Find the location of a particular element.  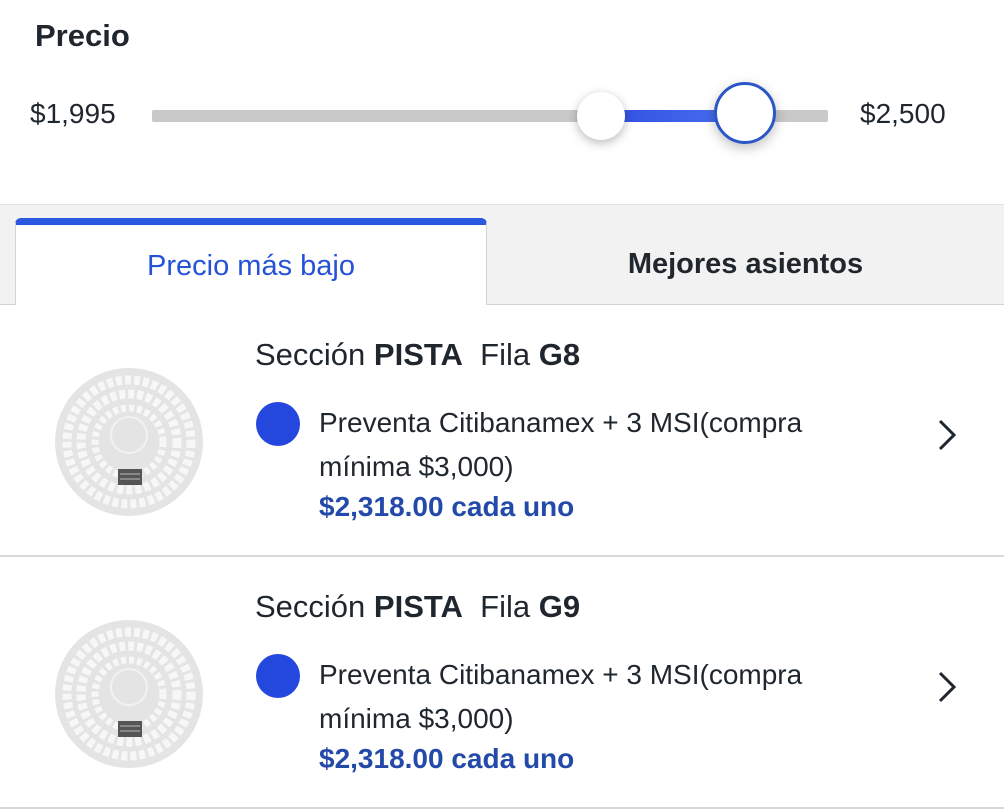

price-max-label: $2,500 is located at coordinates (903, 113).